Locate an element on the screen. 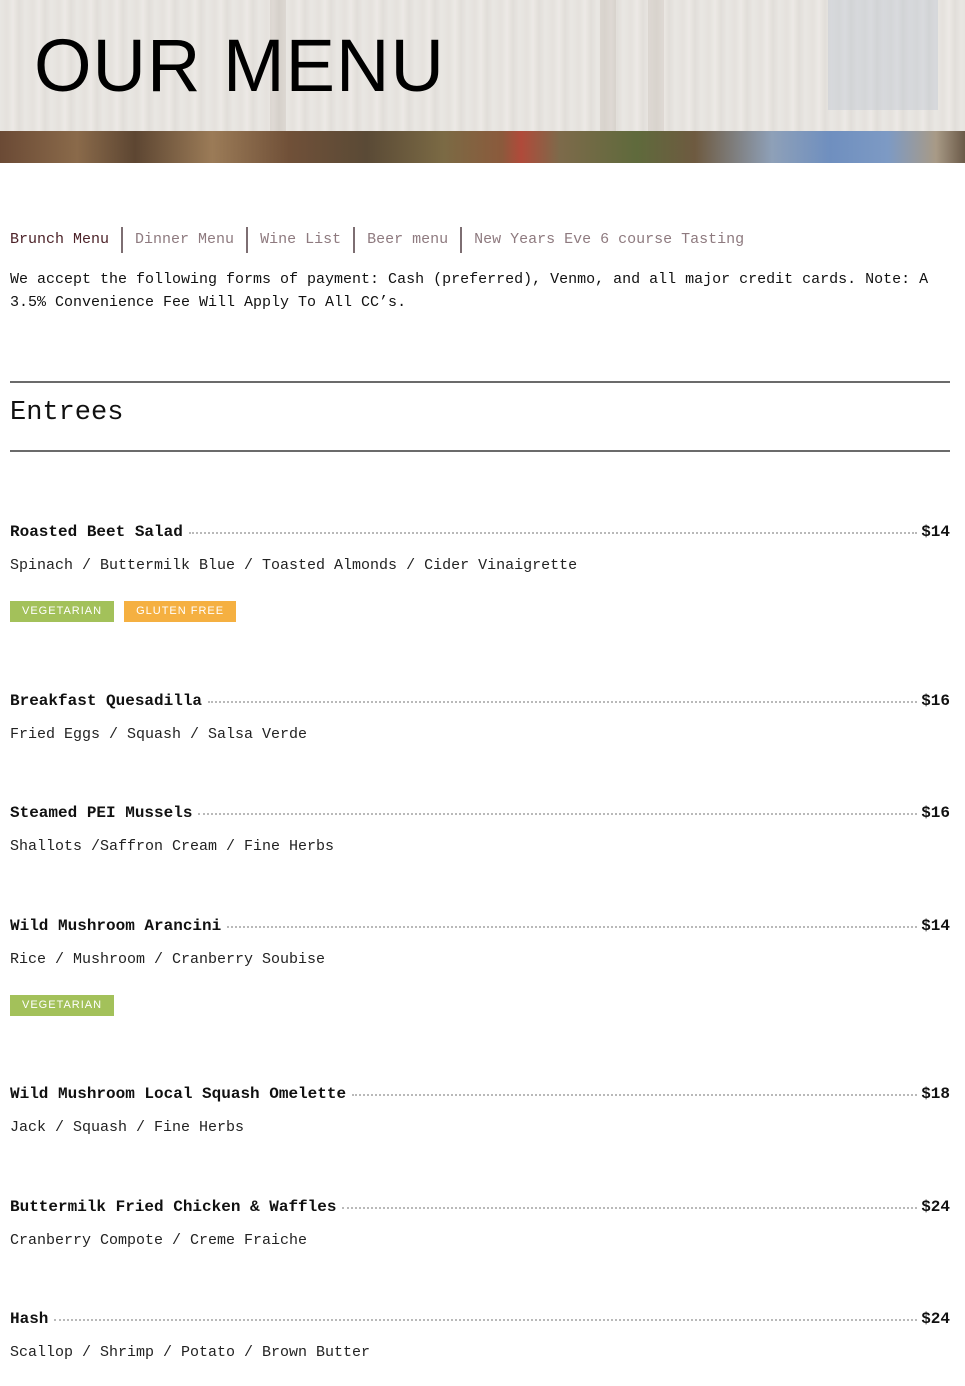 This screenshot has width=965, height=1386. section-title: Entrees is located at coordinates (67, 413).